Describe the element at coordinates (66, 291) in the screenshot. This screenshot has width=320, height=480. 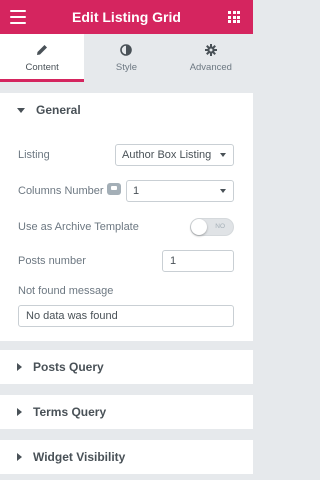
I see `not-found-message-label: Not found message` at that location.